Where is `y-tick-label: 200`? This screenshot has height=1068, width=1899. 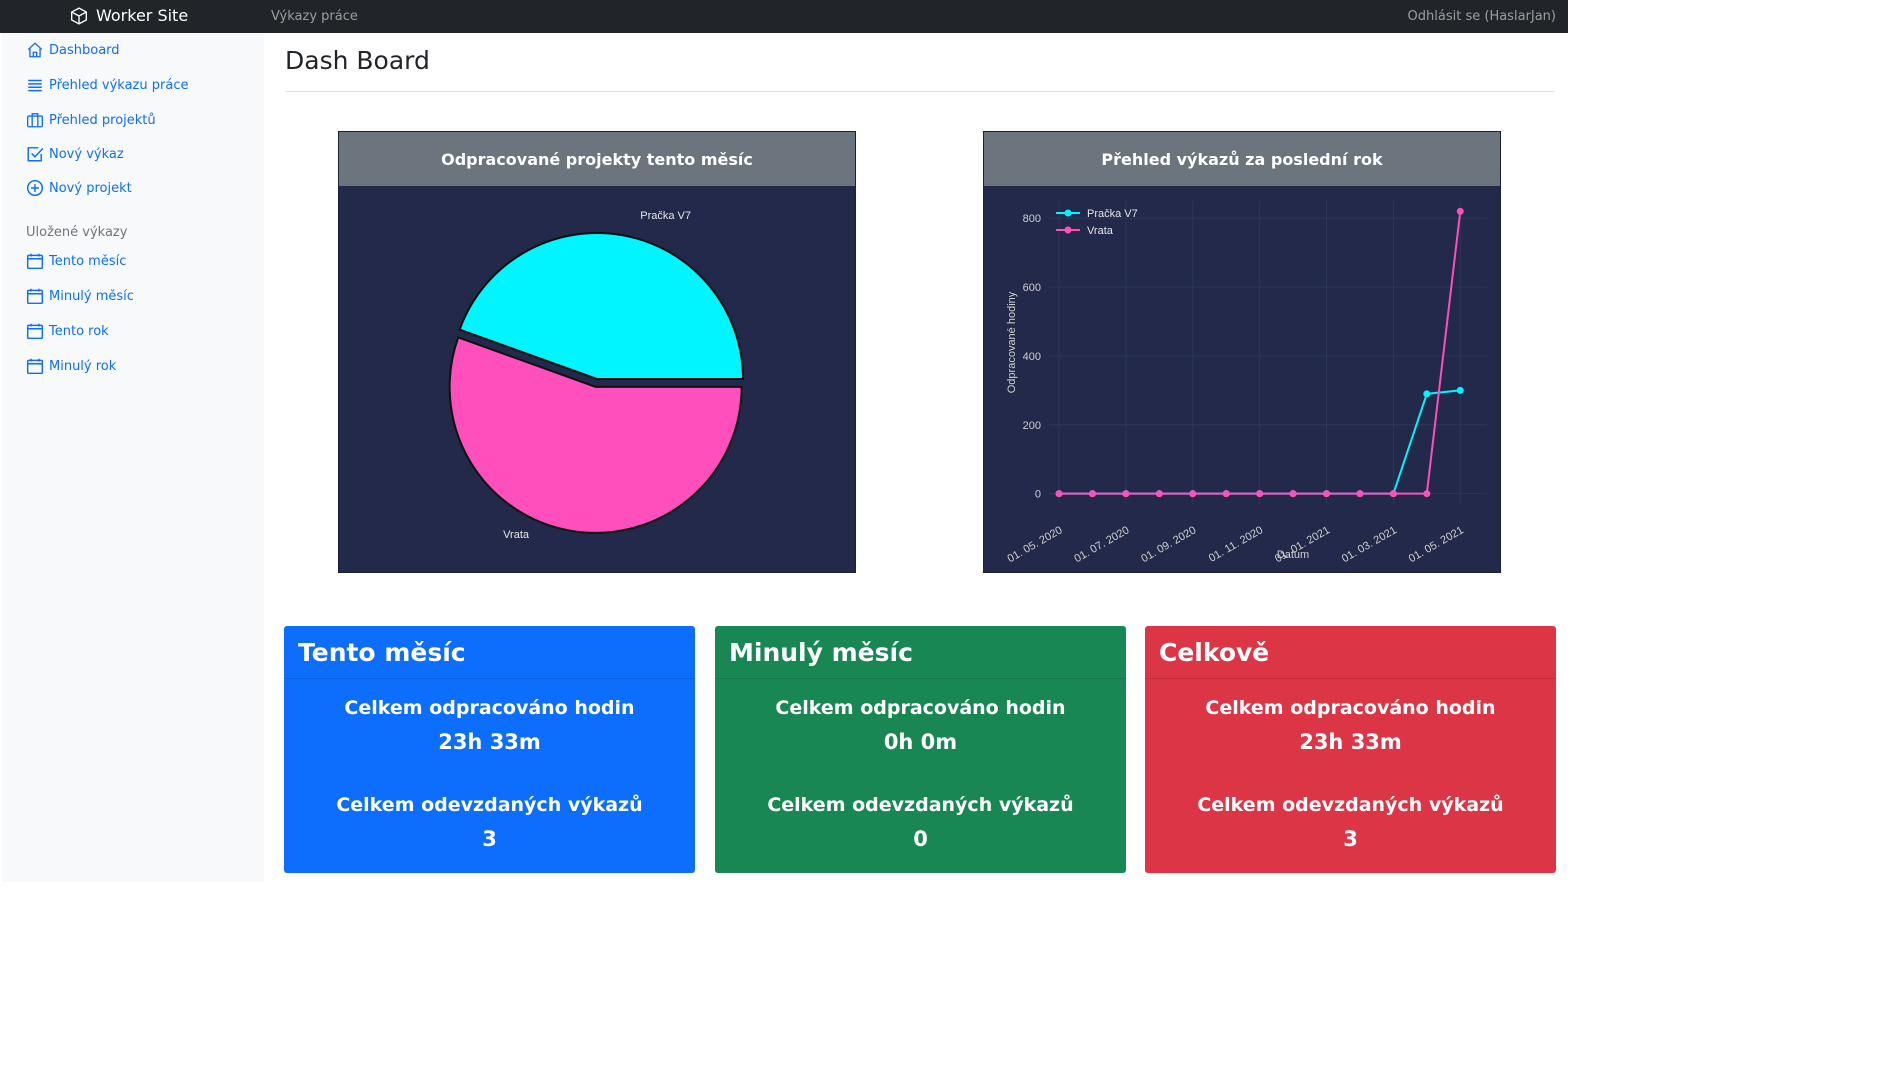 y-tick-label: 200 is located at coordinates (1032, 426).